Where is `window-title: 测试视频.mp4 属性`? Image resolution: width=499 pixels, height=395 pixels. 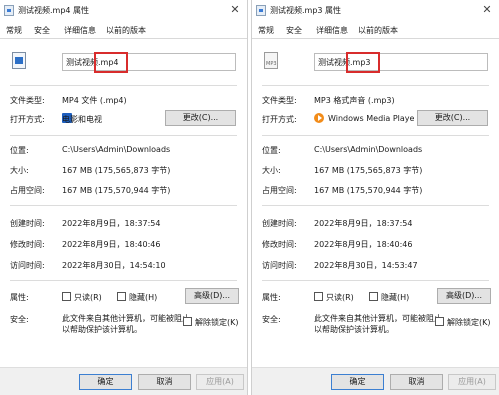
window-title: 测试视频.mp4 属性 is located at coordinates (54, 10).